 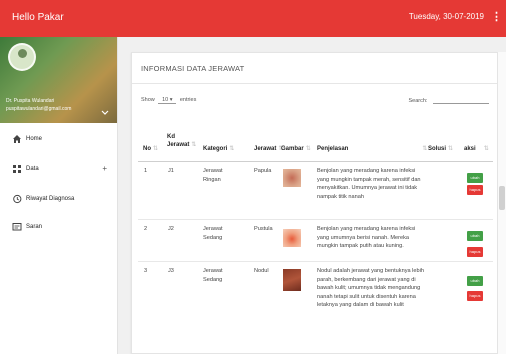 I want to click on table-header-divider, so click(x=315, y=161).